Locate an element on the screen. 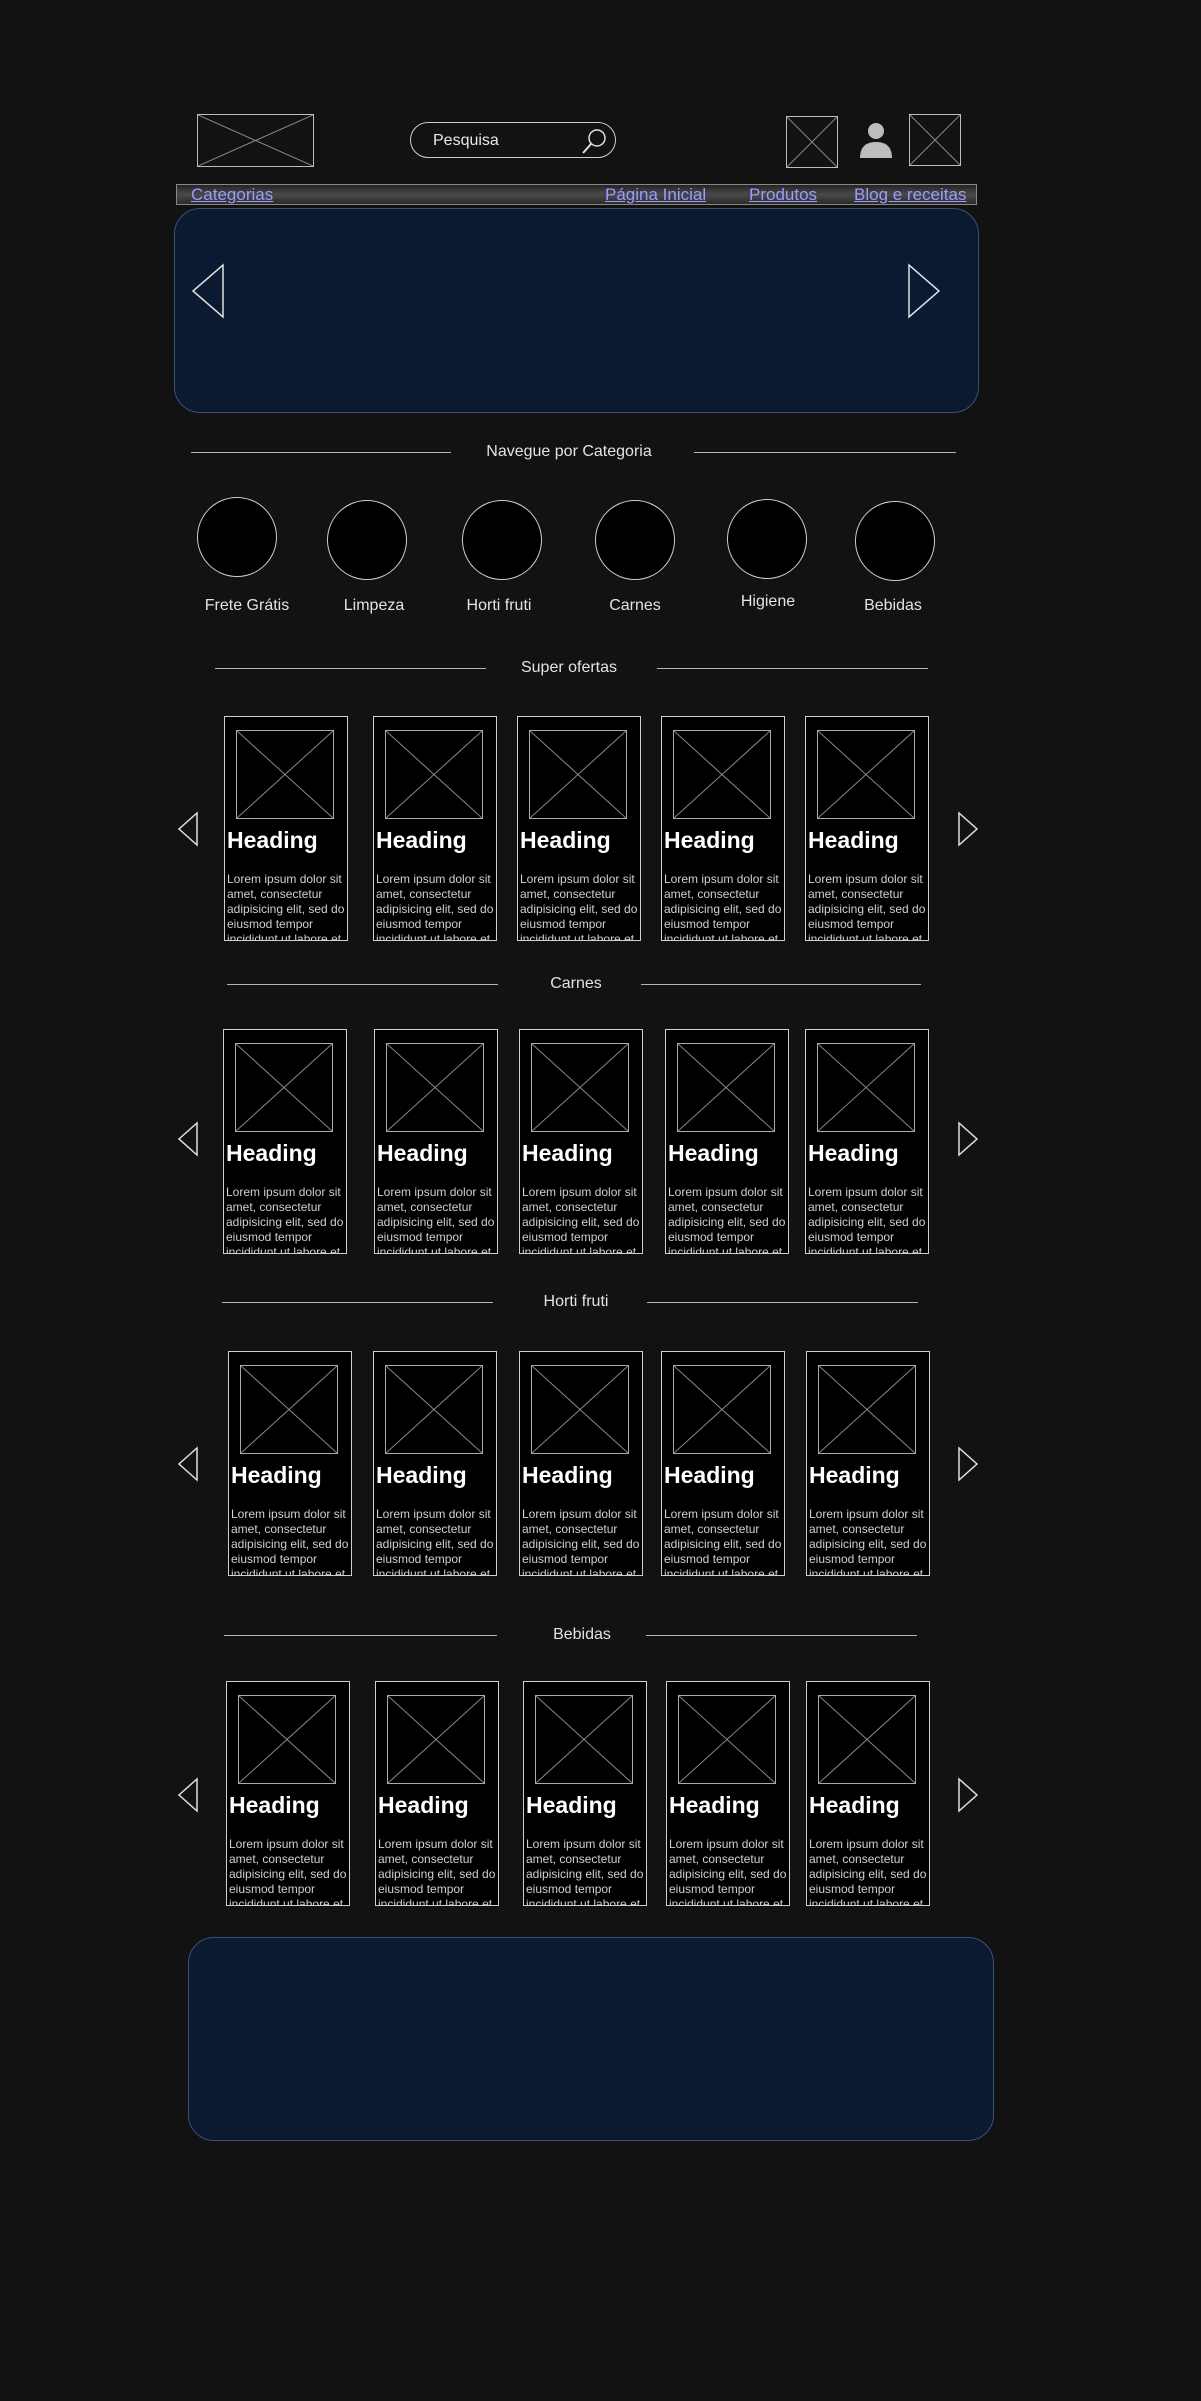 The image size is (1201, 2401). hero-carousel is located at coordinates (576, 310).